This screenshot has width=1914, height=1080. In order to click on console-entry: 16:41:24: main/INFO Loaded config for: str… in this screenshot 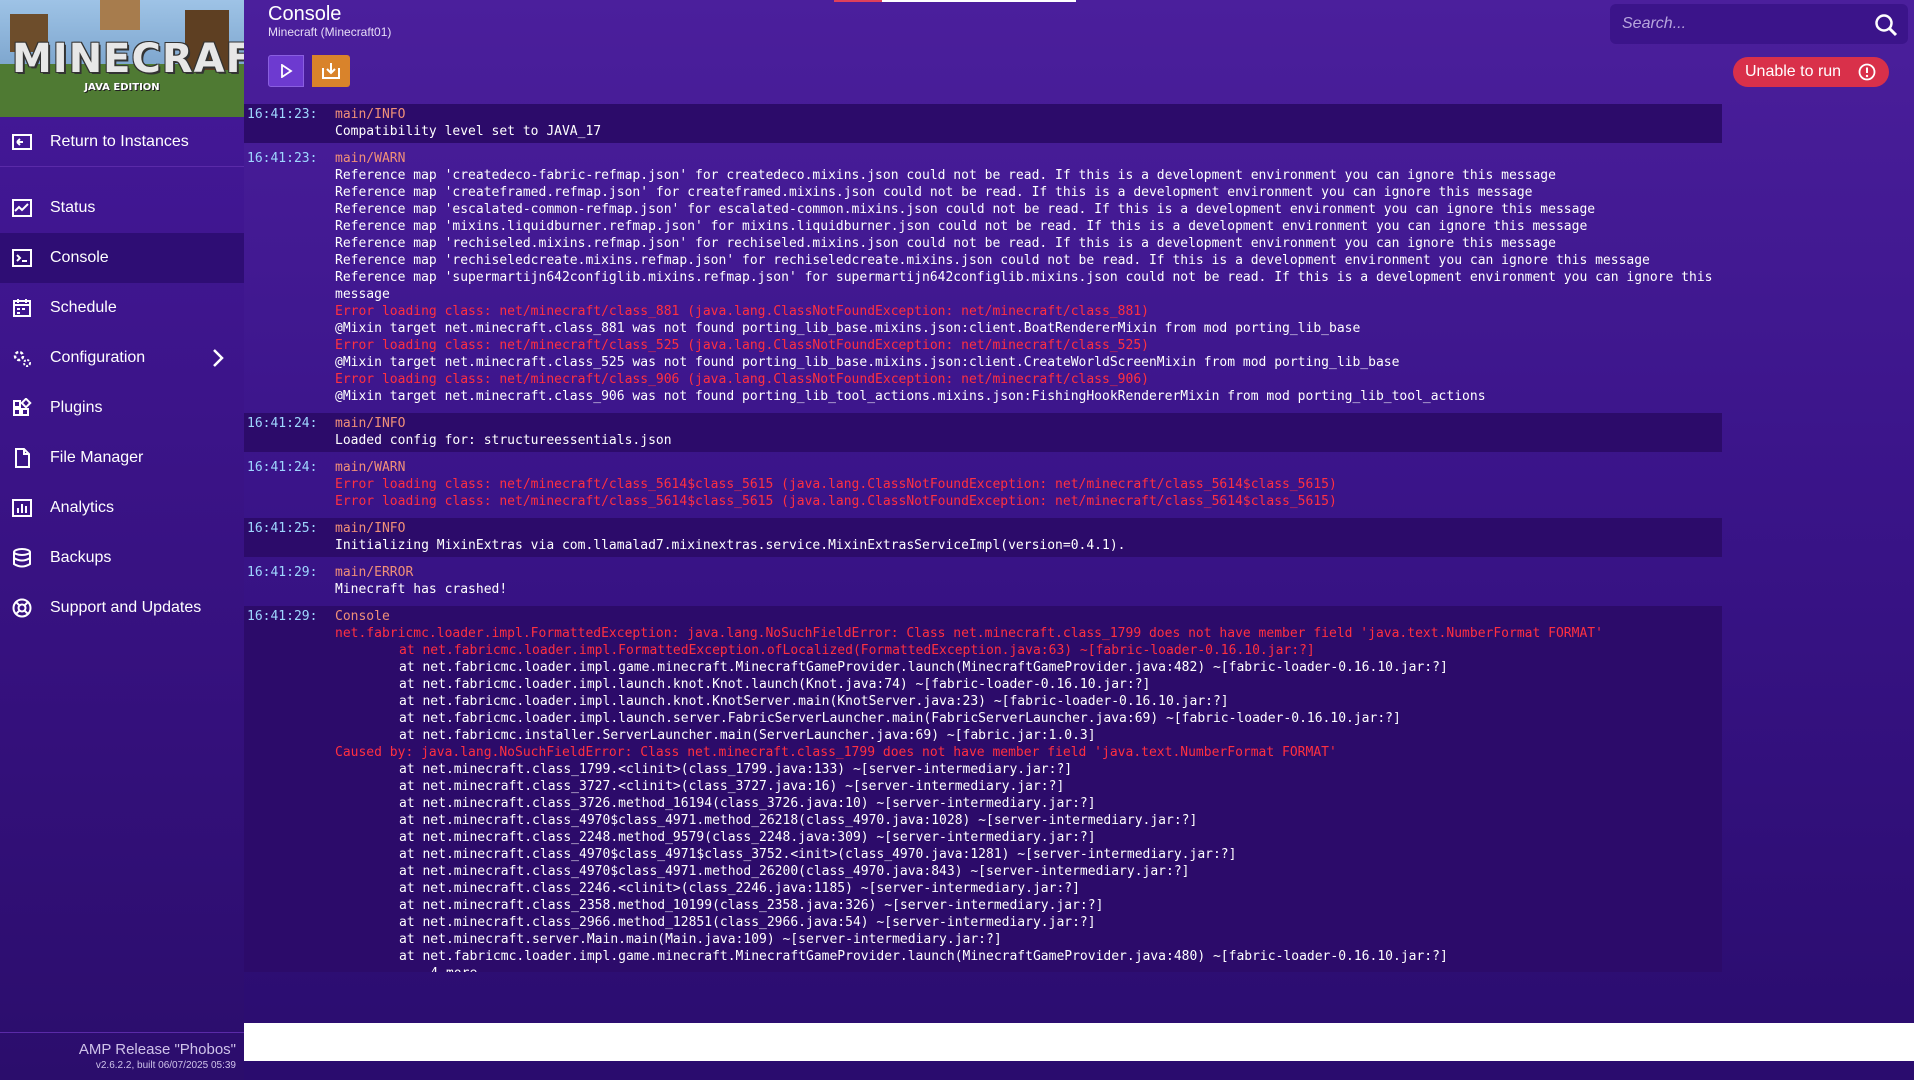, I will do `click(983, 432)`.